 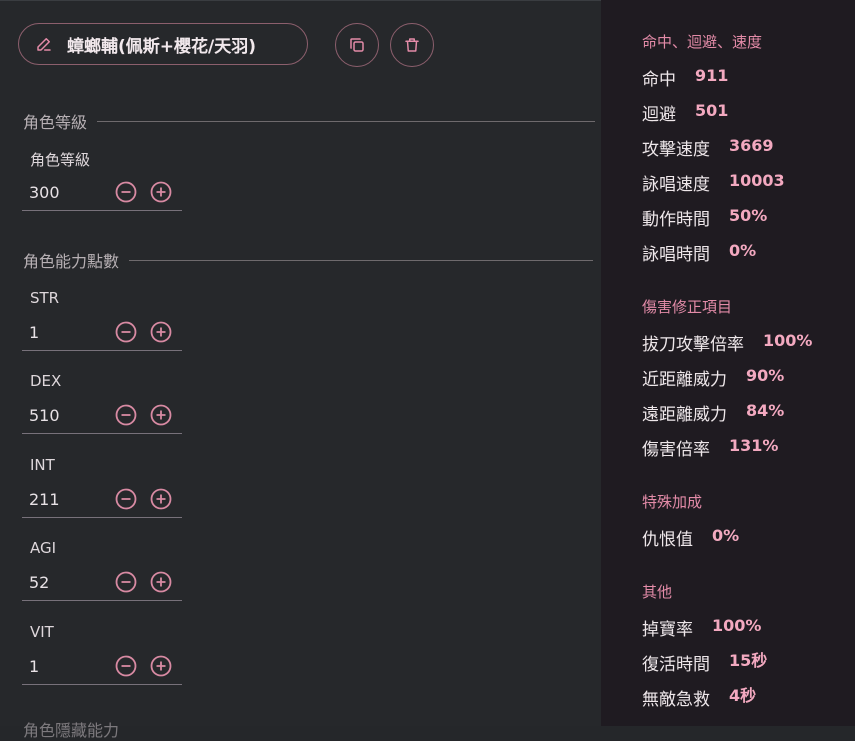 I want to click on section-hidden-stats-title: 角色隱藏能力, so click(x=71, y=730).